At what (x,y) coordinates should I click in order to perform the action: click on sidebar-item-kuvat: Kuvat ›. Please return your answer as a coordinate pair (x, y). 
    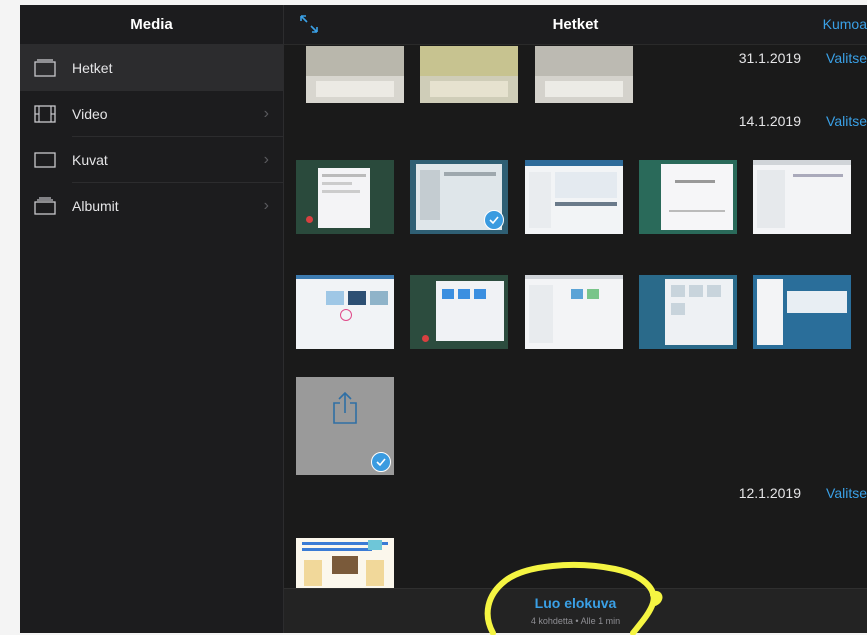
    Looking at the image, I should click on (151, 160).